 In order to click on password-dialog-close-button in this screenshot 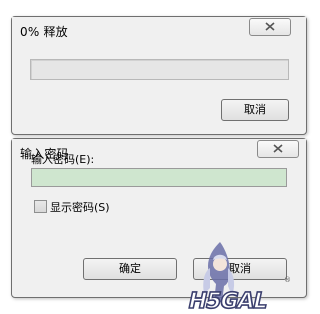, I will do `click(278, 149)`.